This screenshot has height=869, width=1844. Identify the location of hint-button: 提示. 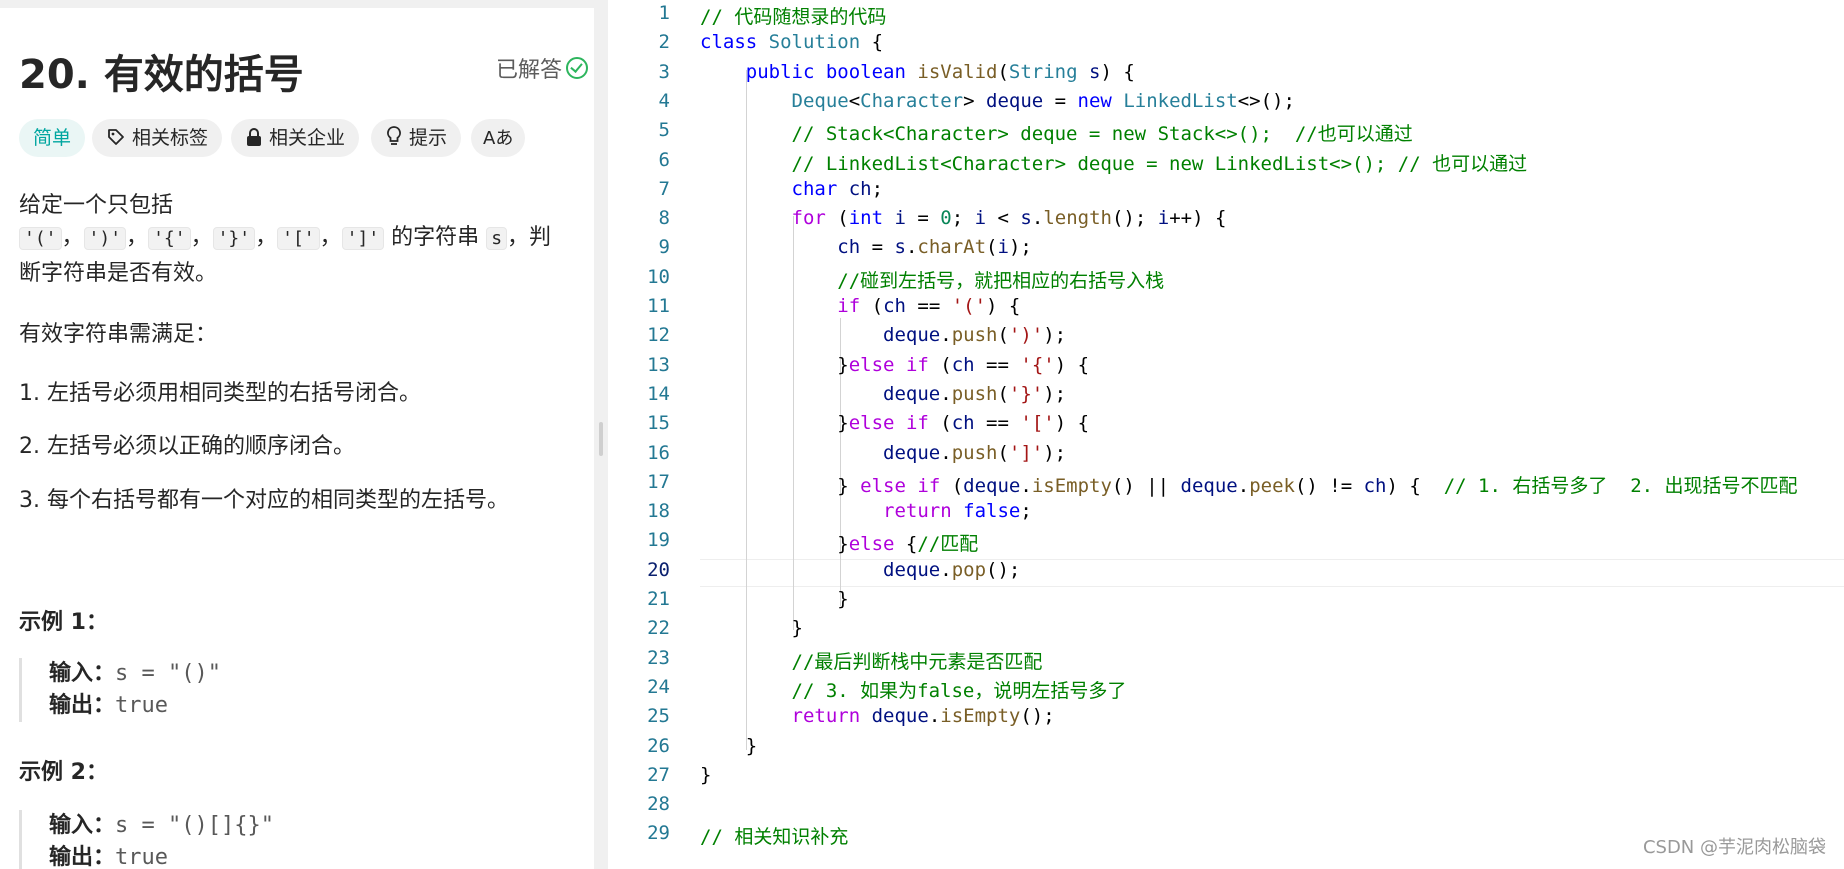
(416, 138).